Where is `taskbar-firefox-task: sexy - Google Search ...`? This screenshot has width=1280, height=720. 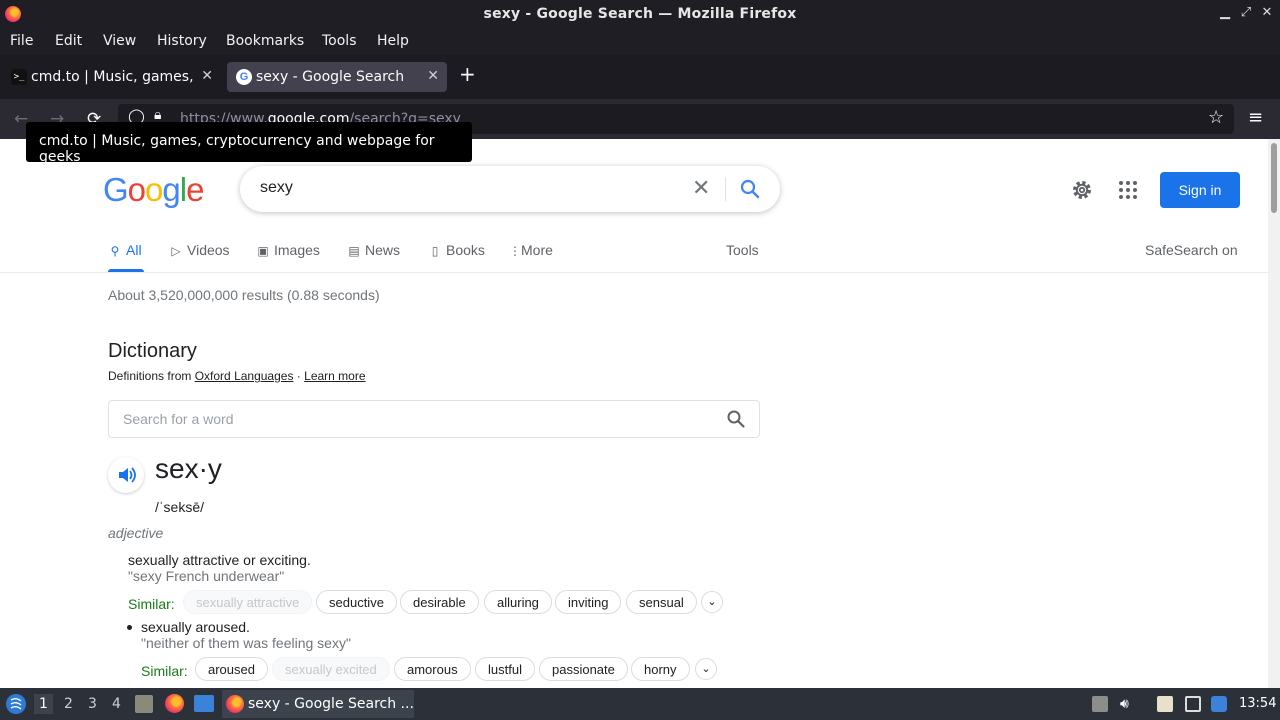 taskbar-firefox-task: sexy - Google Search ... is located at coordinates (318, 704).